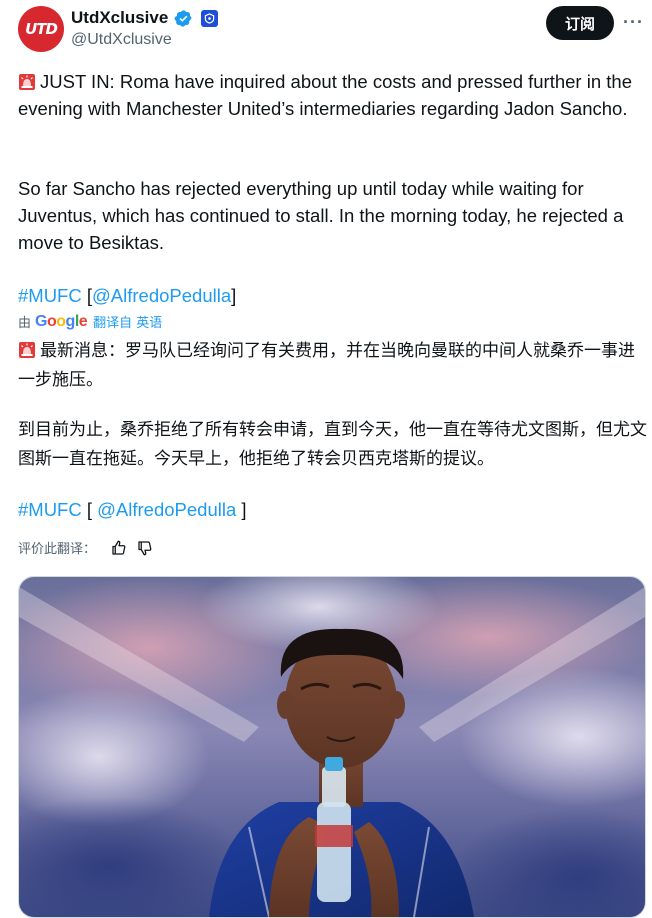  What do you see at coordinates (25, 323) in the screenshot?
I see `translated-by-label: 由` at bounding box center [25, 323].